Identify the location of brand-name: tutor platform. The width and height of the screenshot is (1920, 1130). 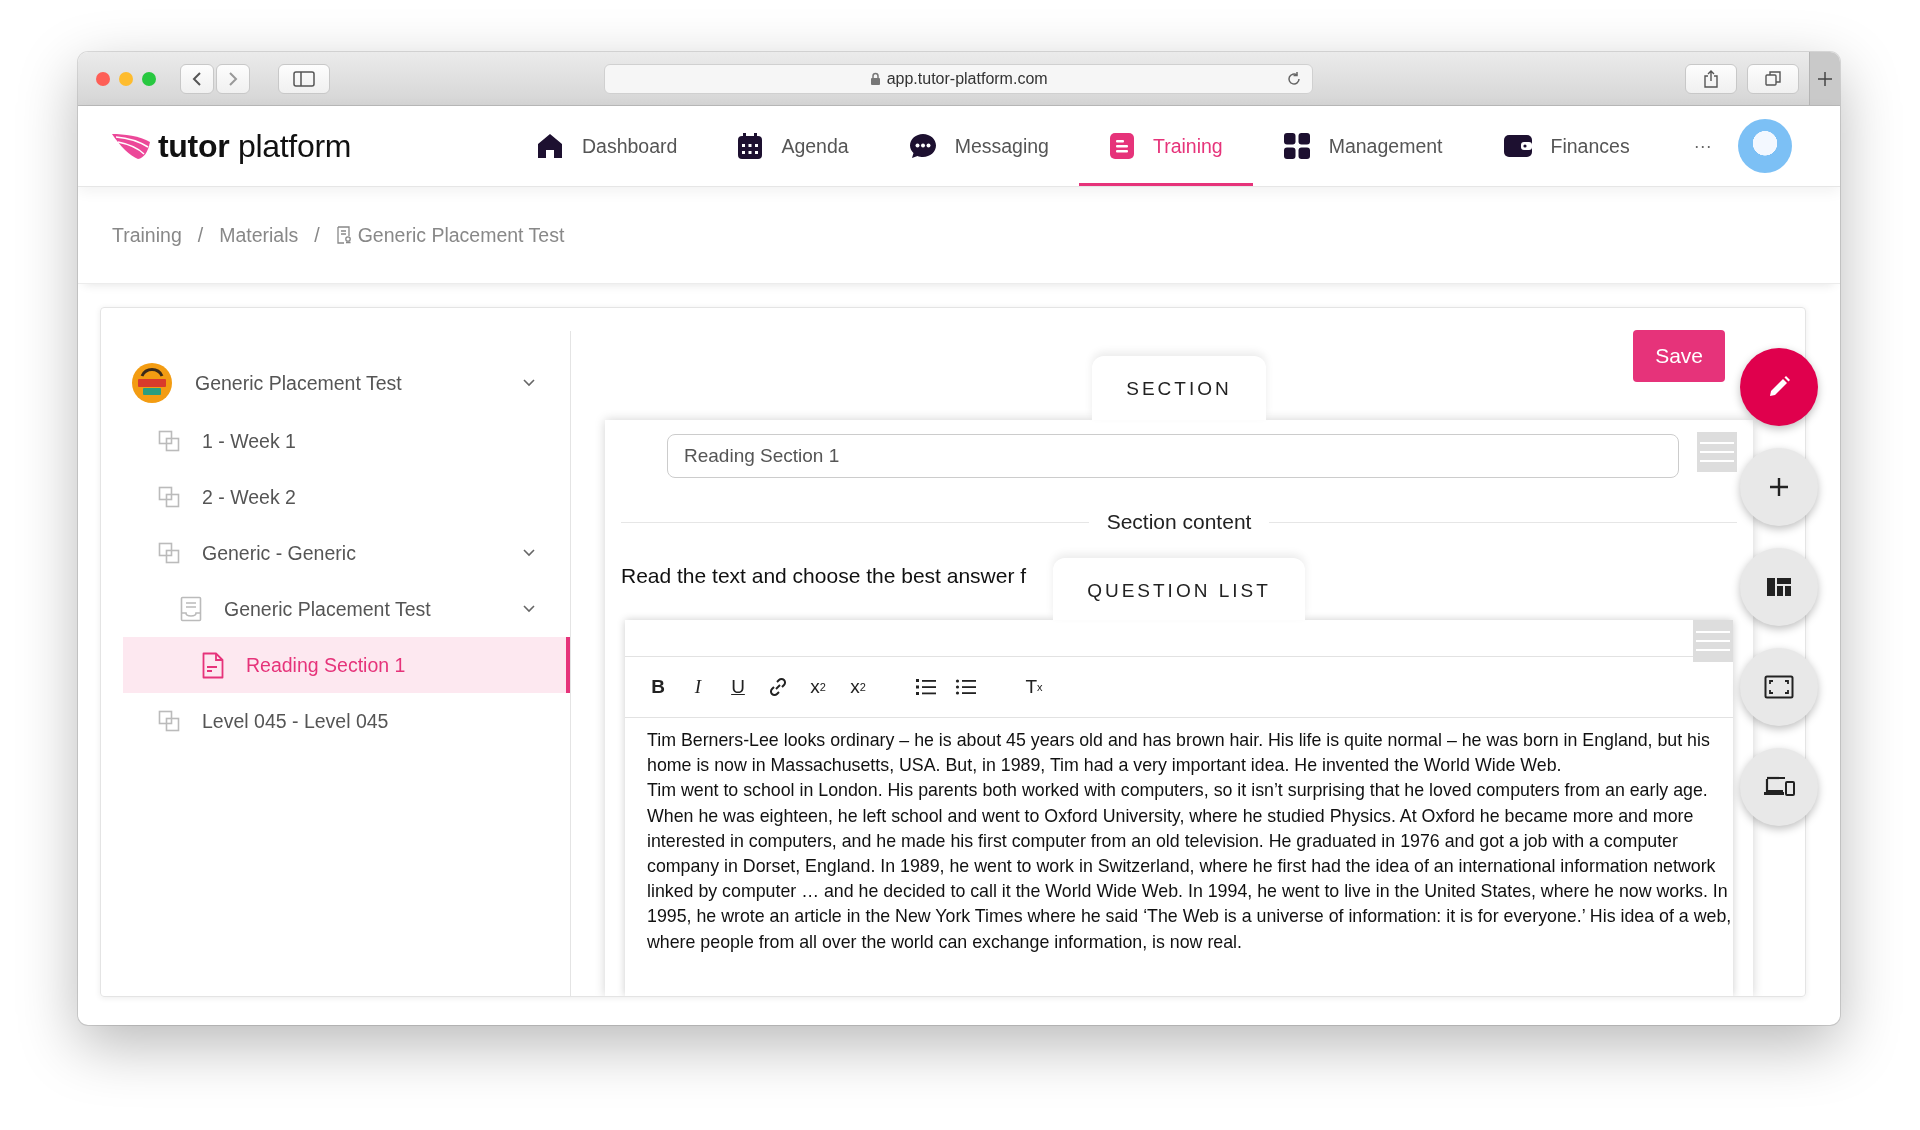
(255, 146).